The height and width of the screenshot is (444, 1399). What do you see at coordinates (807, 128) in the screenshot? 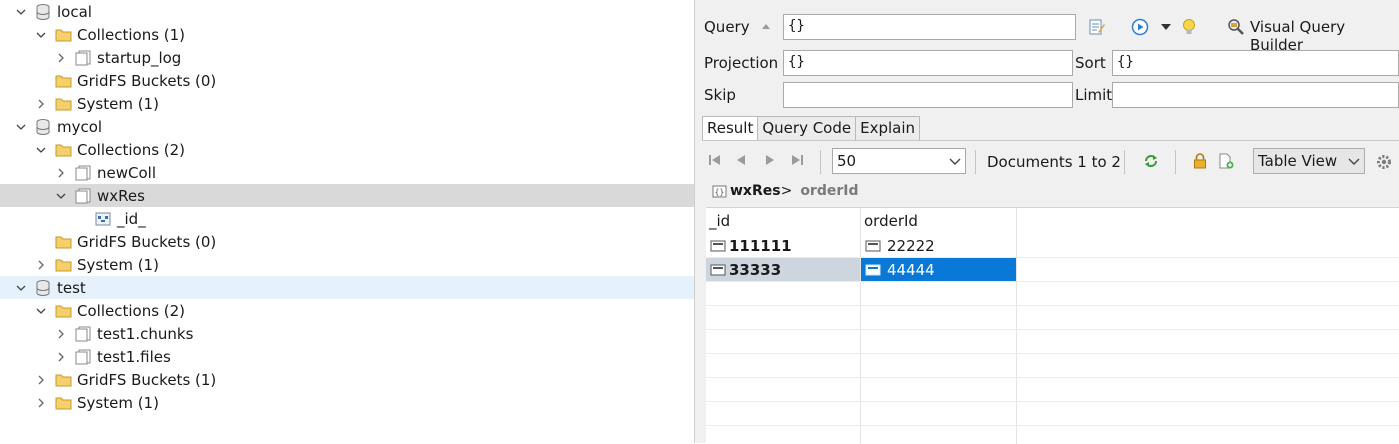
I see `tab-query-code: Query Code` at bounding box center [807, 128].